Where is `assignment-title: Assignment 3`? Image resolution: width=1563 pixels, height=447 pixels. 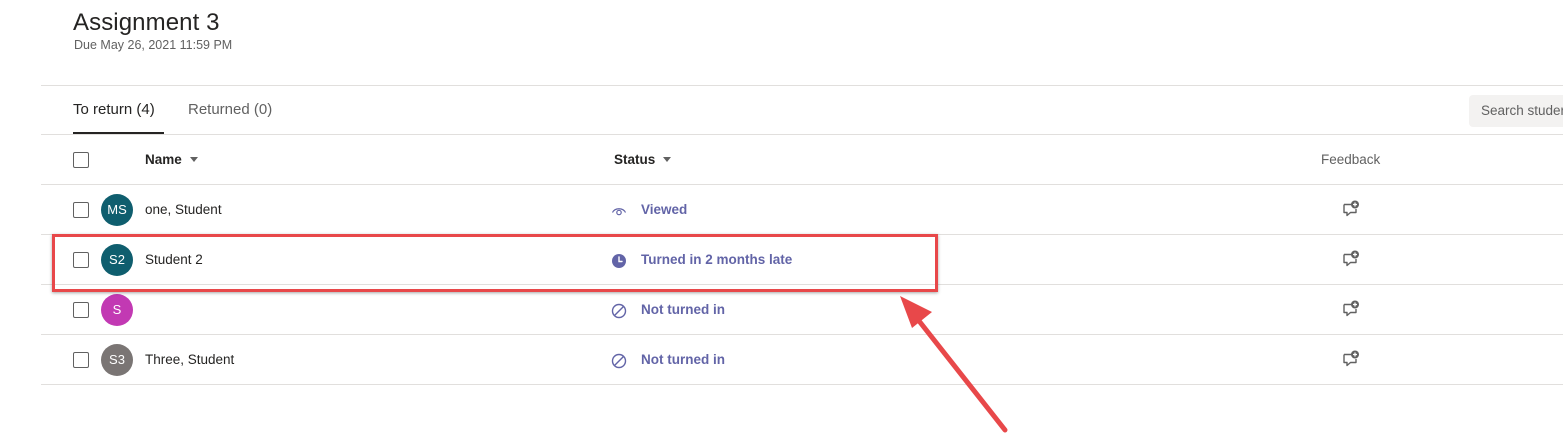 assignment-title: Assignment 3 is located at coordinates (146, 22).